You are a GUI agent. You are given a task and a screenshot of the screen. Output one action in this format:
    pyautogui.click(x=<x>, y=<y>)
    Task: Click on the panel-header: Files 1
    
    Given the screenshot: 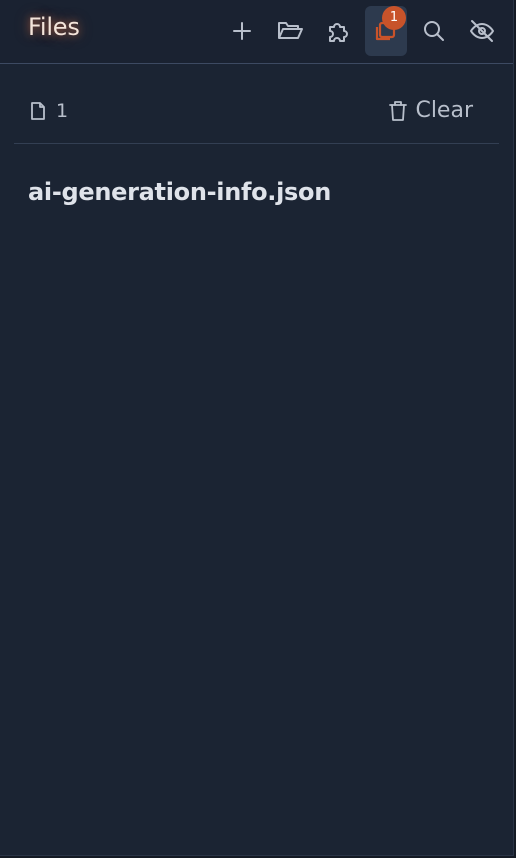 What is the action you would take?
    pyautogui.click(x=256, y=32)
    